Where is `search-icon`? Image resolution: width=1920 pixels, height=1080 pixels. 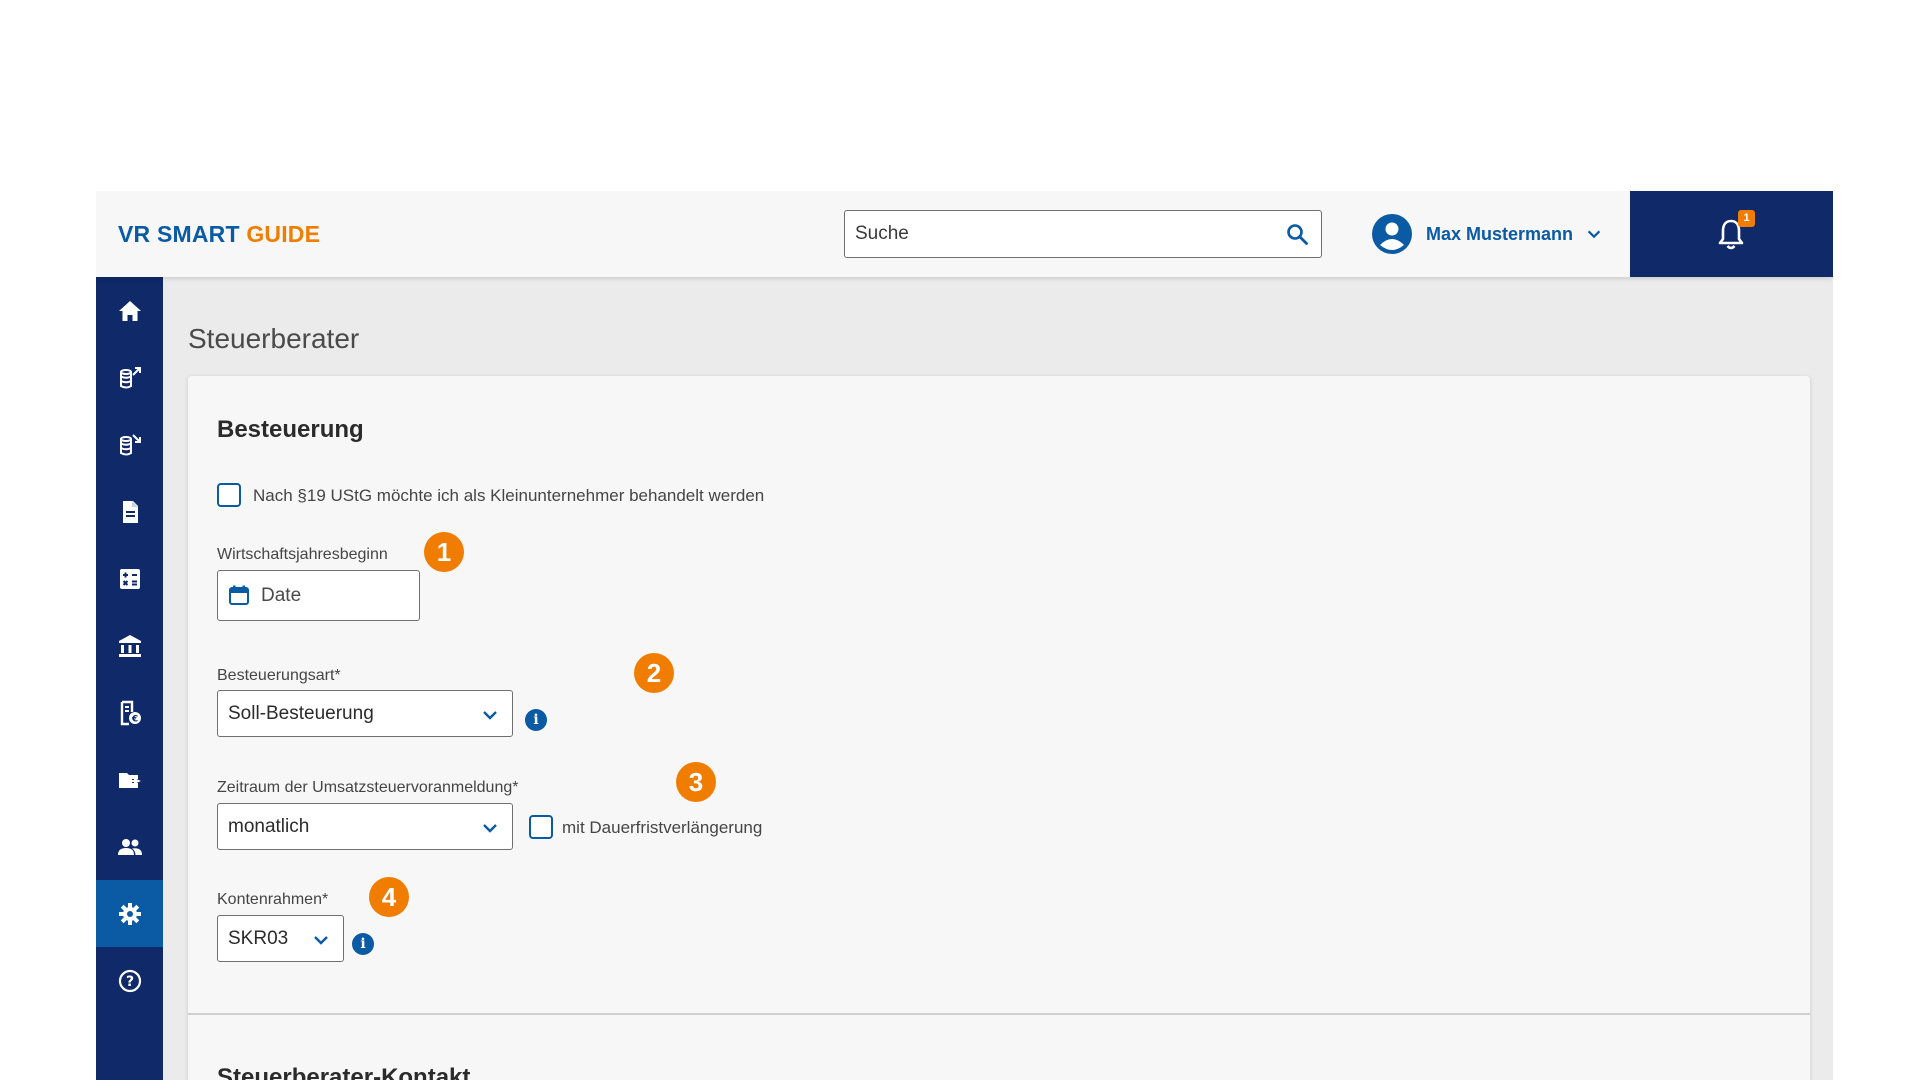 search-icon is located at coordinates (1297, 234).